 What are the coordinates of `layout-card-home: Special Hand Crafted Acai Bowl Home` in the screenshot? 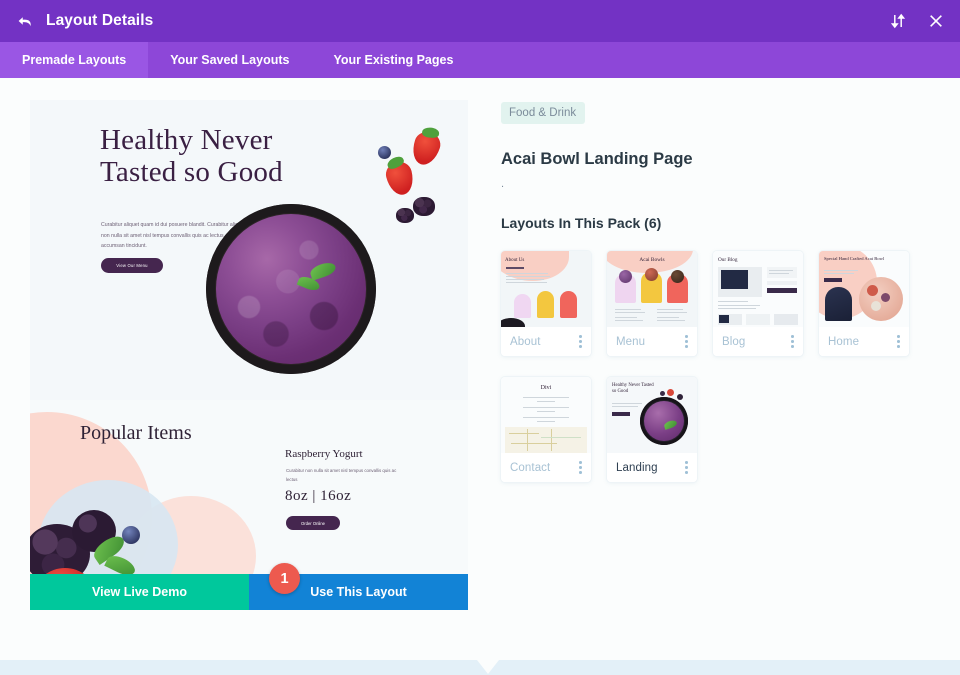 It's located at (864, 303).